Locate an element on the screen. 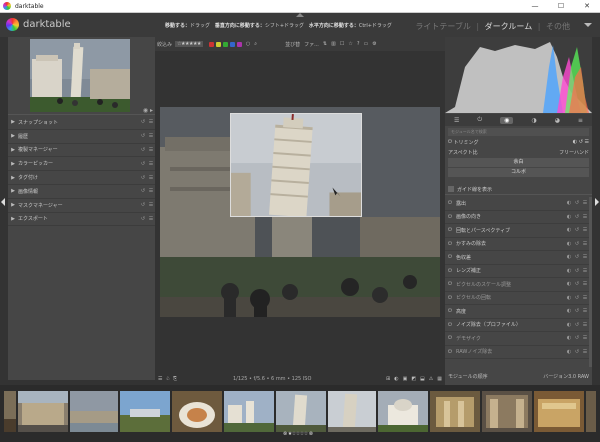  module-group-icon: ☰ is located at coordinates (160, 379).